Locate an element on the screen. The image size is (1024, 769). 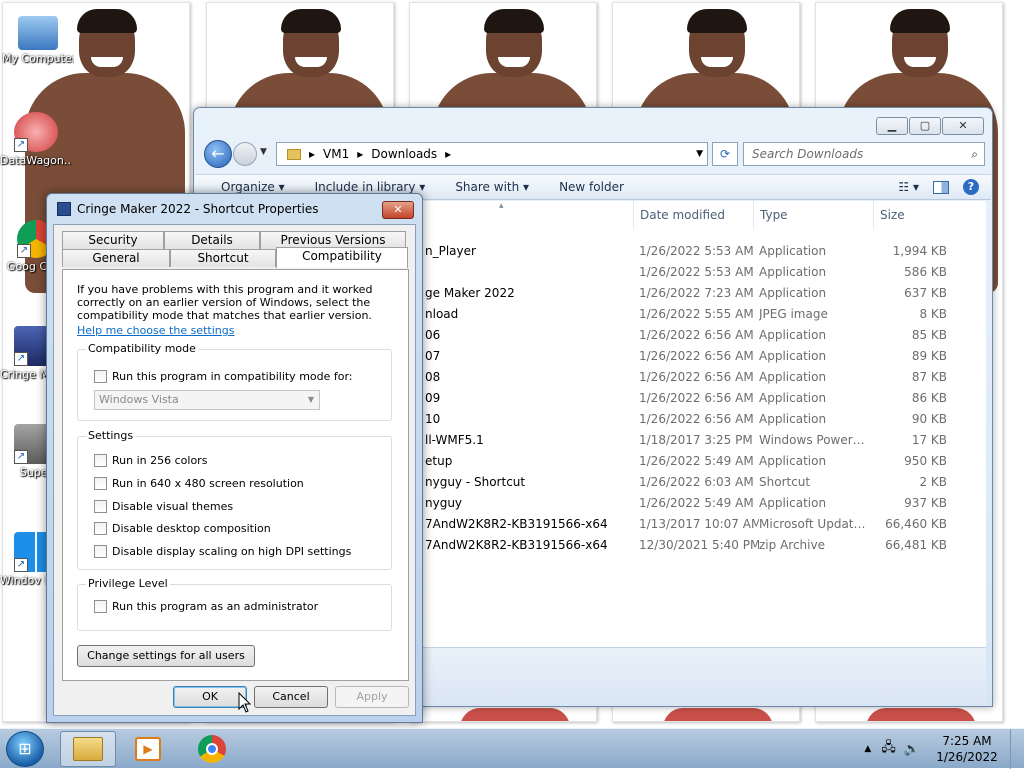
settings-option-row: Disable visual themes is located at coordinates (163, 506).